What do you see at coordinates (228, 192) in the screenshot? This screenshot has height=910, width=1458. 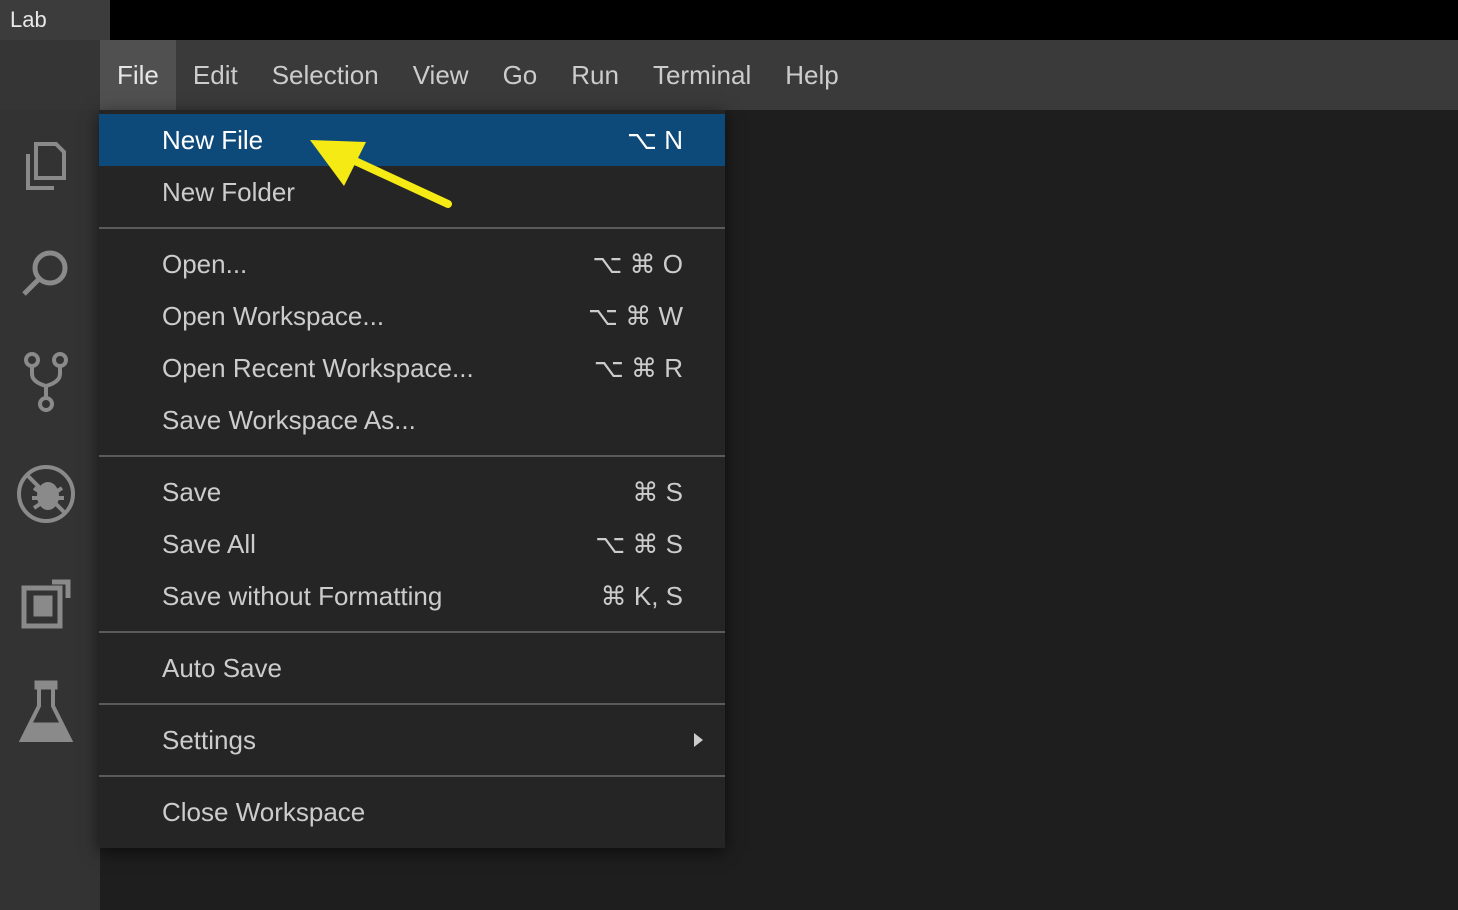 I see `menu-item-label: New Folder` at bounding box center [228, 192].